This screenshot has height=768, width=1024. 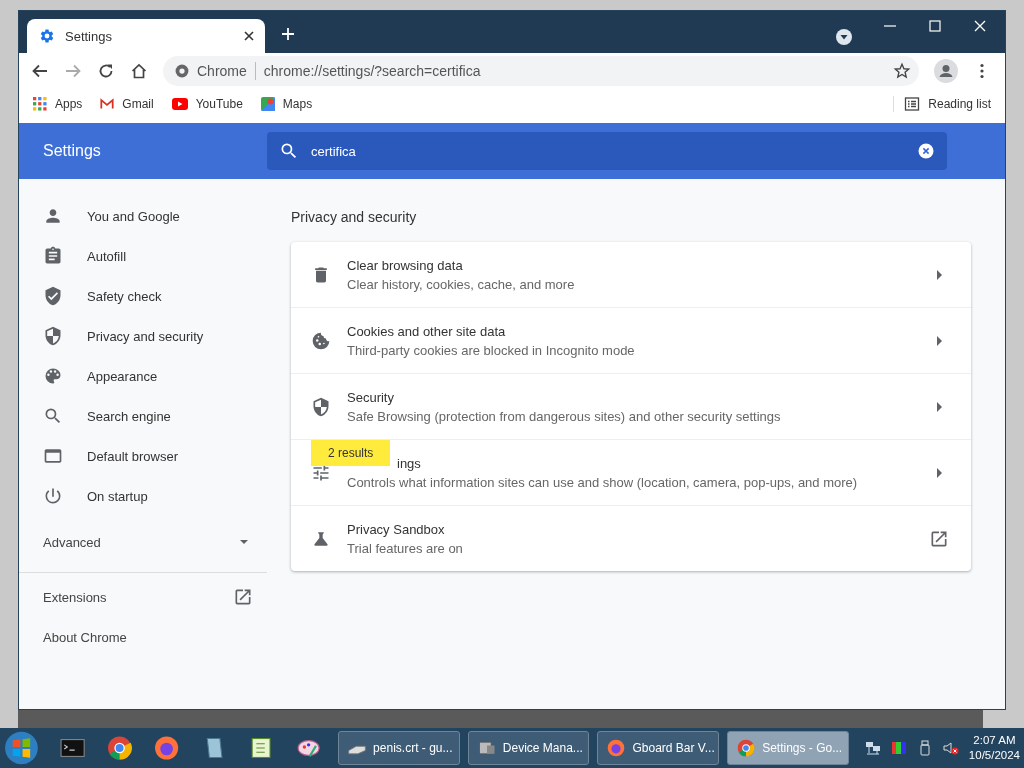 What do you see at coordinates (631, 538) in the screenshot?
I see `settings-row: Privacy Sandbox Trial features are on` at bounding box center [631, 538].